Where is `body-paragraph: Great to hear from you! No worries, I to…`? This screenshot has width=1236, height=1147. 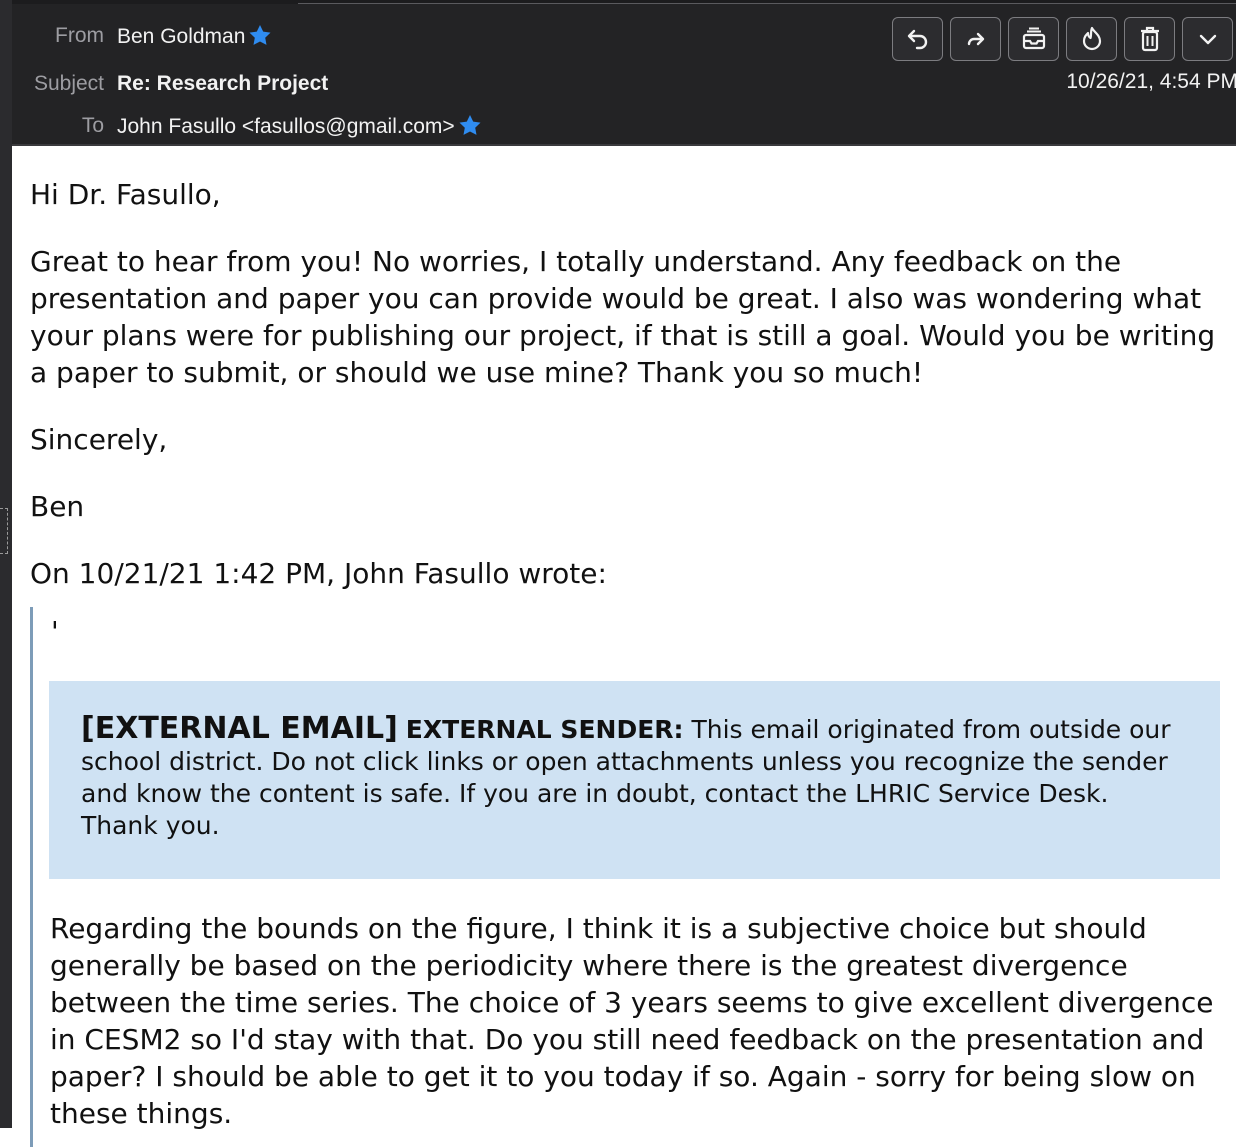 body-paragraph: Great to hear from you! No worries, I to… is located at coordinates (623, 317).